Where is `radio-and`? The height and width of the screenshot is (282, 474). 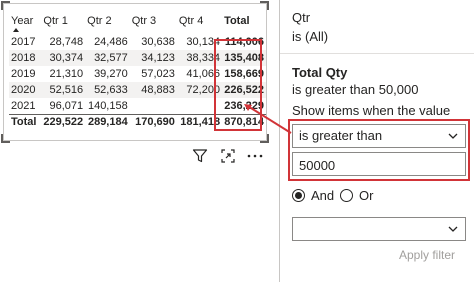
radio-and is located at coordinates (298, 195).